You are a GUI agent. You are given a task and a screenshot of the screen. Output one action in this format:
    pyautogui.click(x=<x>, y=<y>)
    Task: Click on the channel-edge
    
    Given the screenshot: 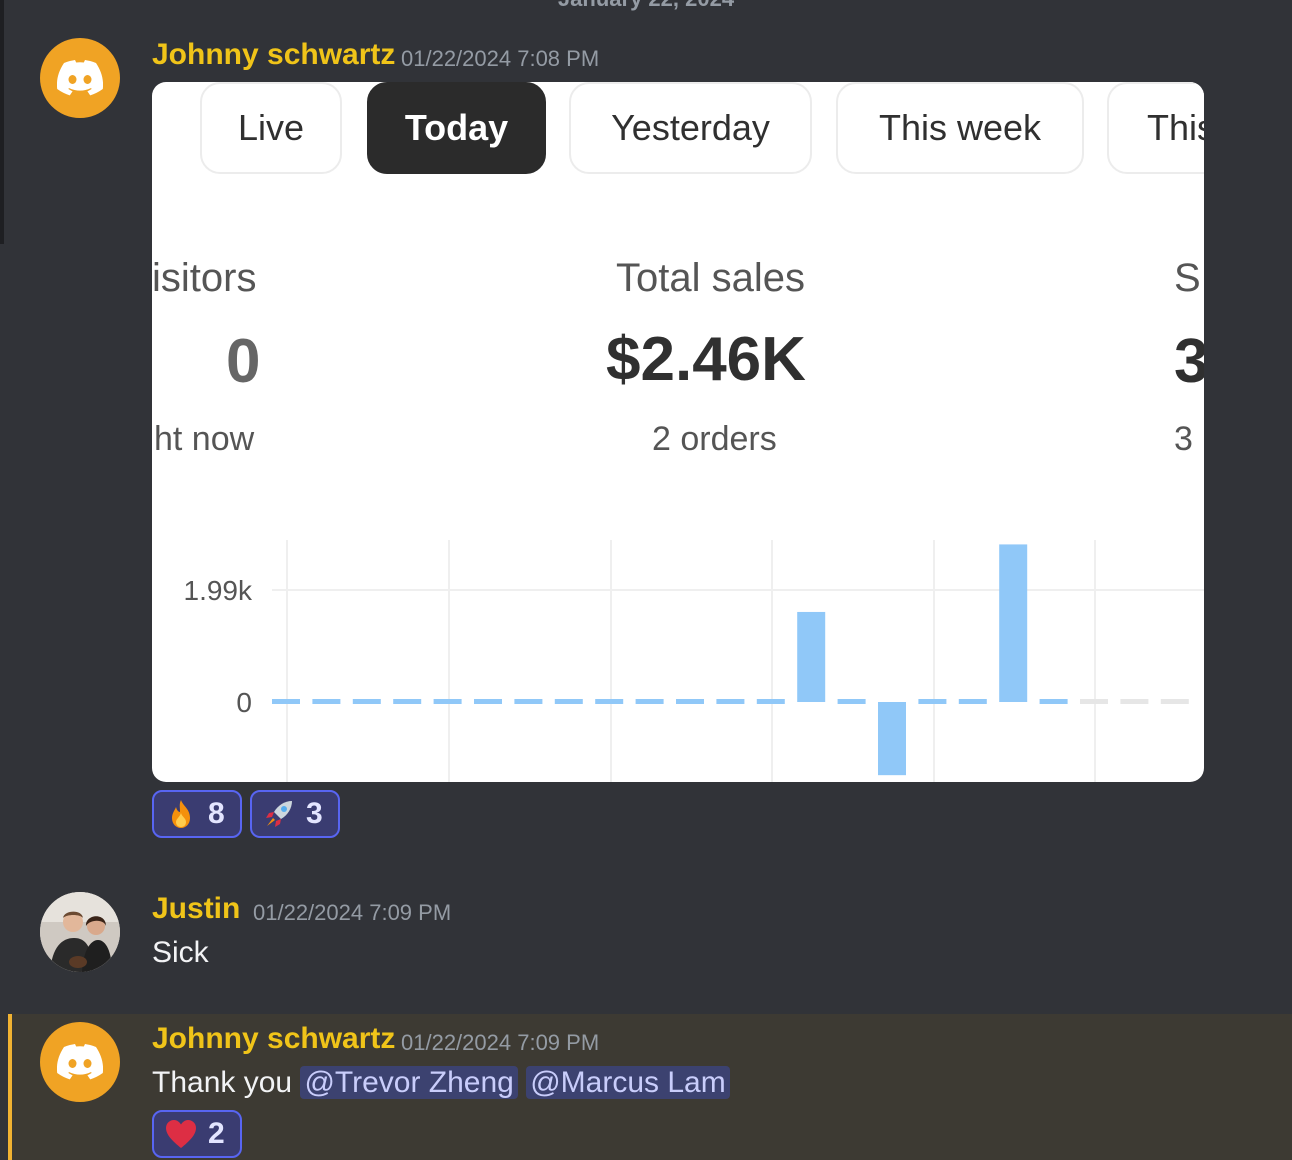 What is the action you would take?
    pyautogui.click(x=2, y=122)
    